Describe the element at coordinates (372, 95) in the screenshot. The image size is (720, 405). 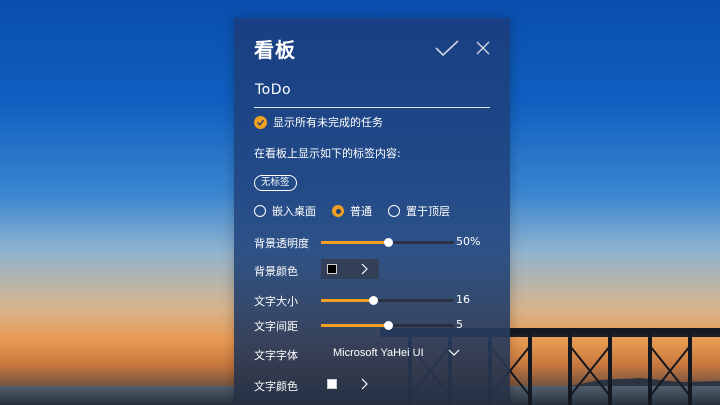
I see `board-name-input: ToDo` at that location.